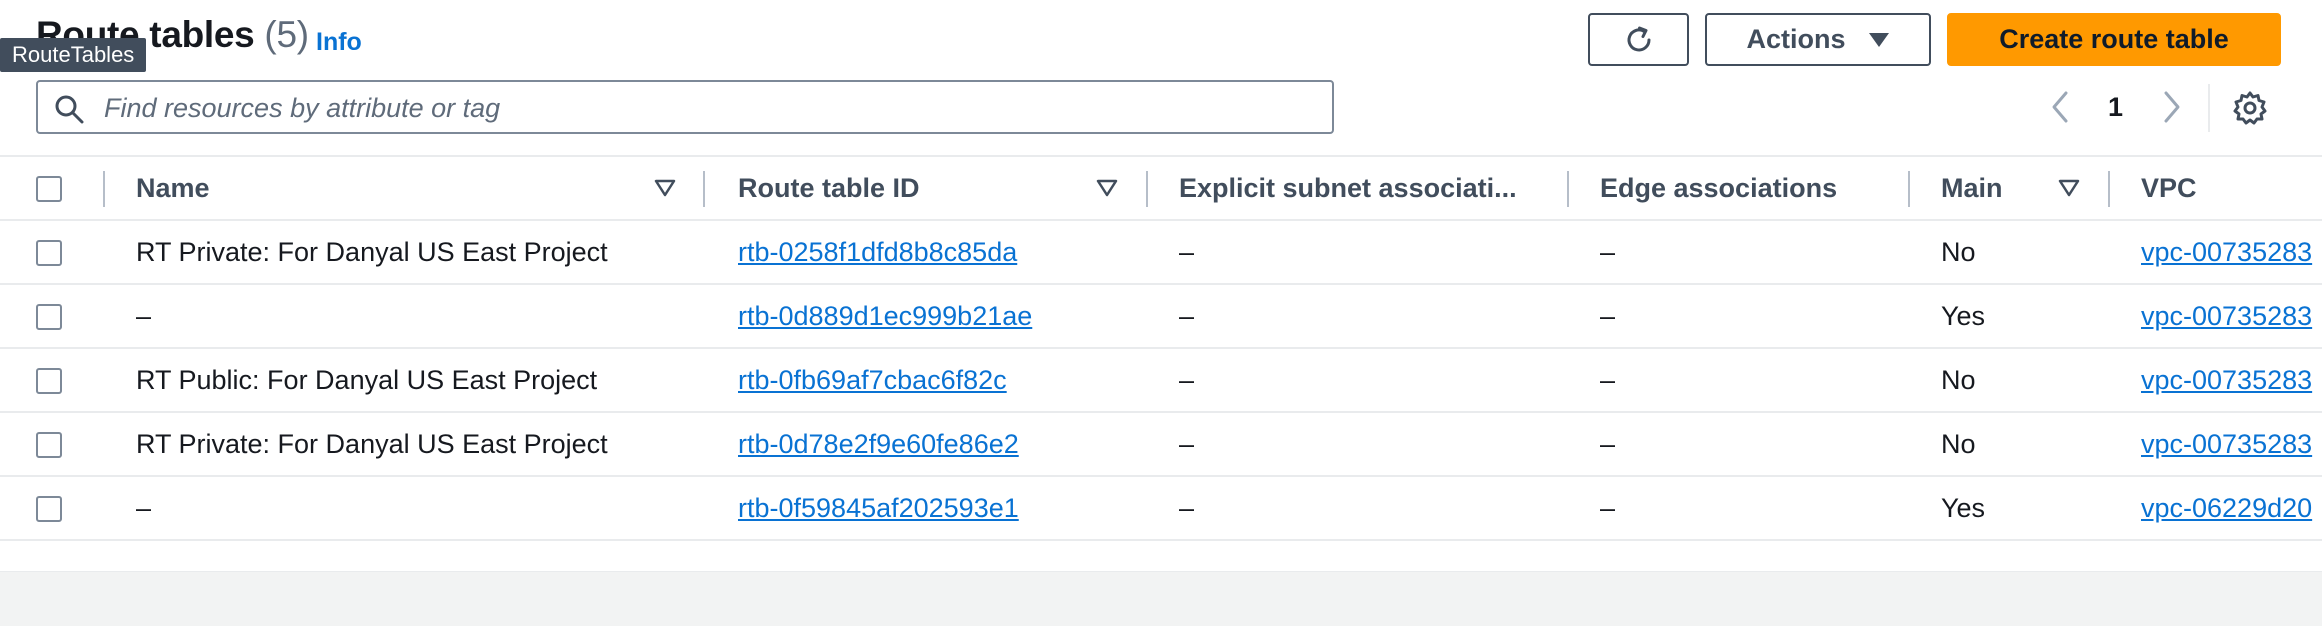  Describe the element at coordinates (2115, 107) in the screenshot. I see `current-page-number: 1` at that location.